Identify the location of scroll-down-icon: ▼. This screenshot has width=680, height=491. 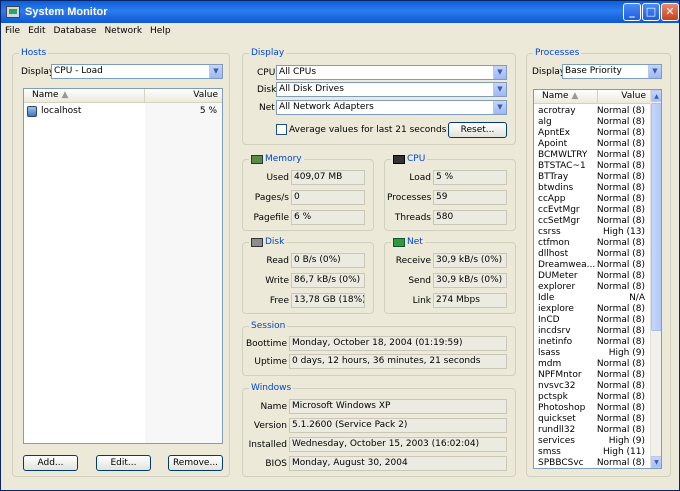
(656, 462).